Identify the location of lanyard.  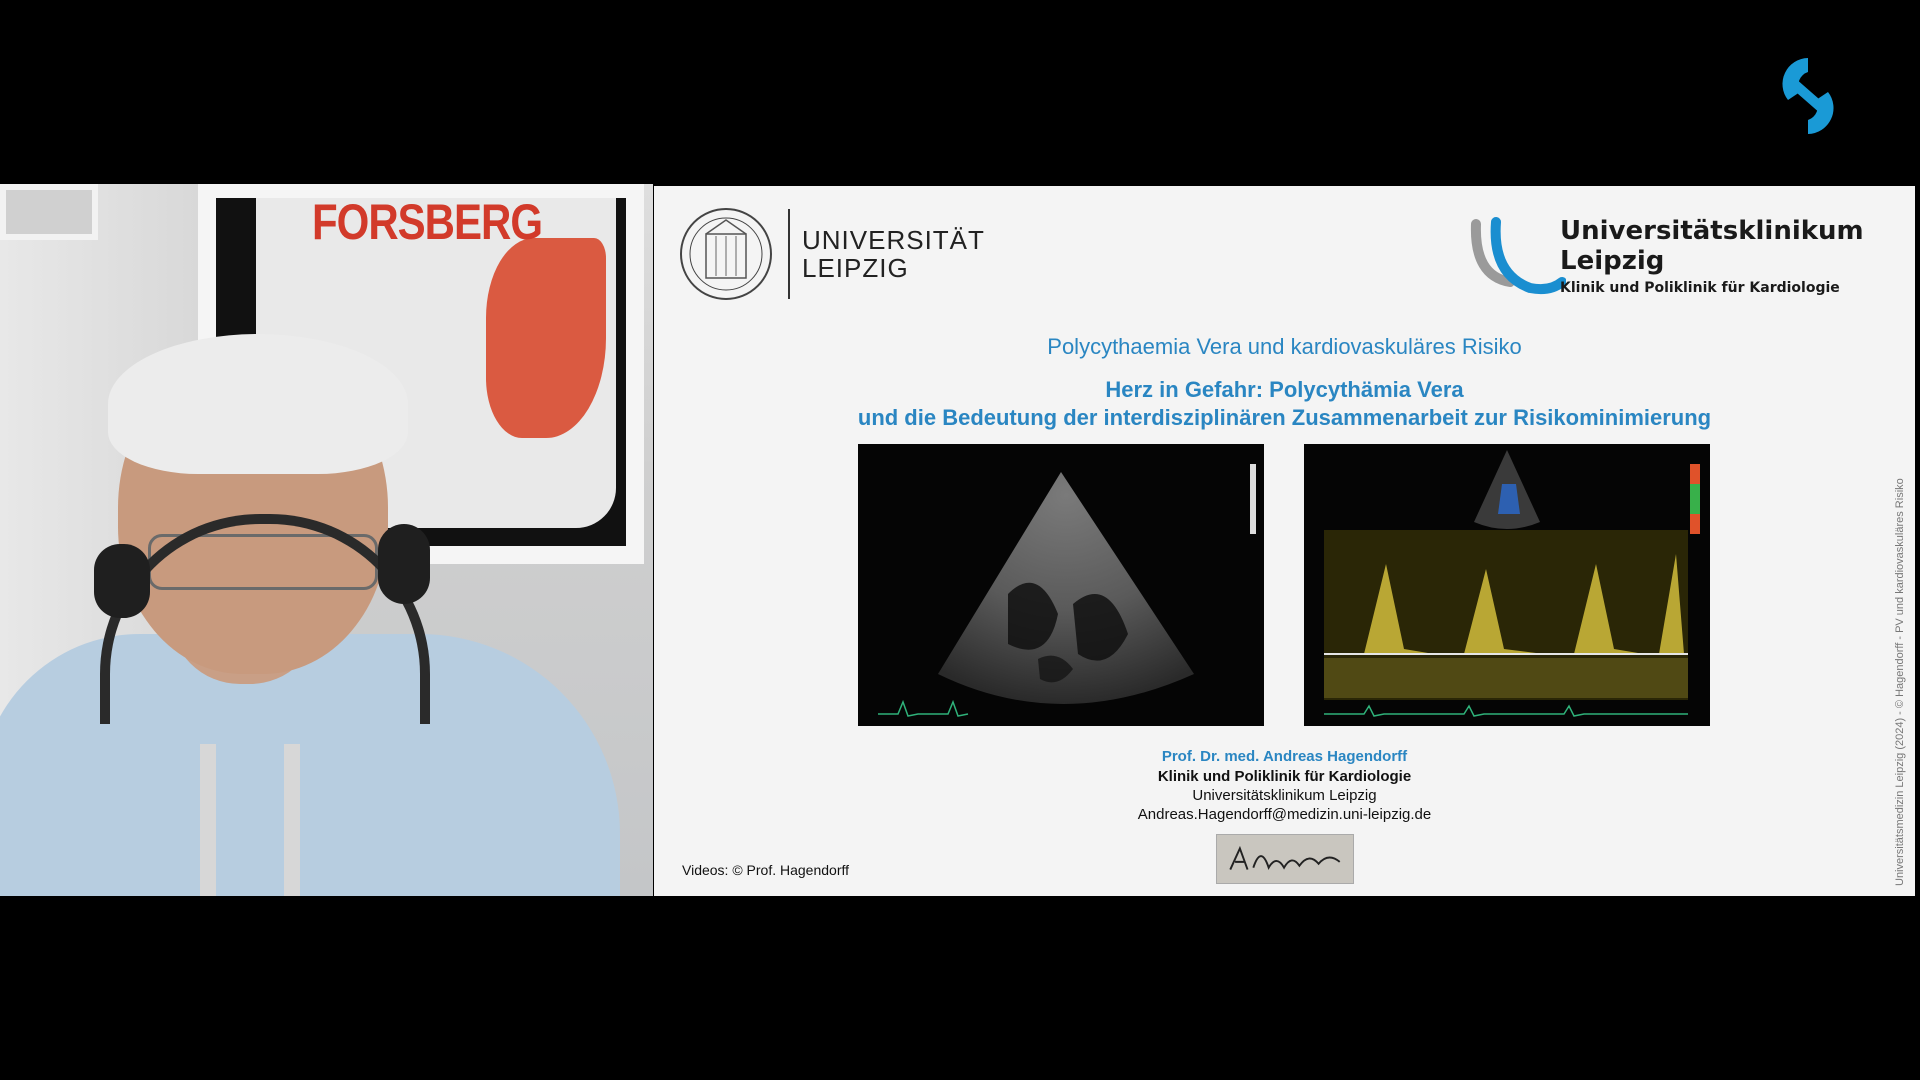
(250, 820).